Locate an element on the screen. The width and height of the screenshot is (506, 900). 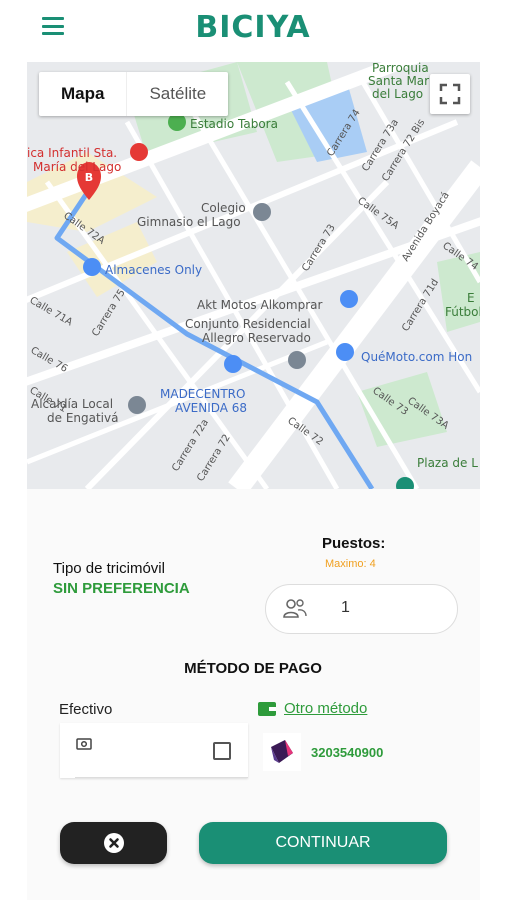
svg-text: Conjunto Residencial is located at coordinates (248, 324).